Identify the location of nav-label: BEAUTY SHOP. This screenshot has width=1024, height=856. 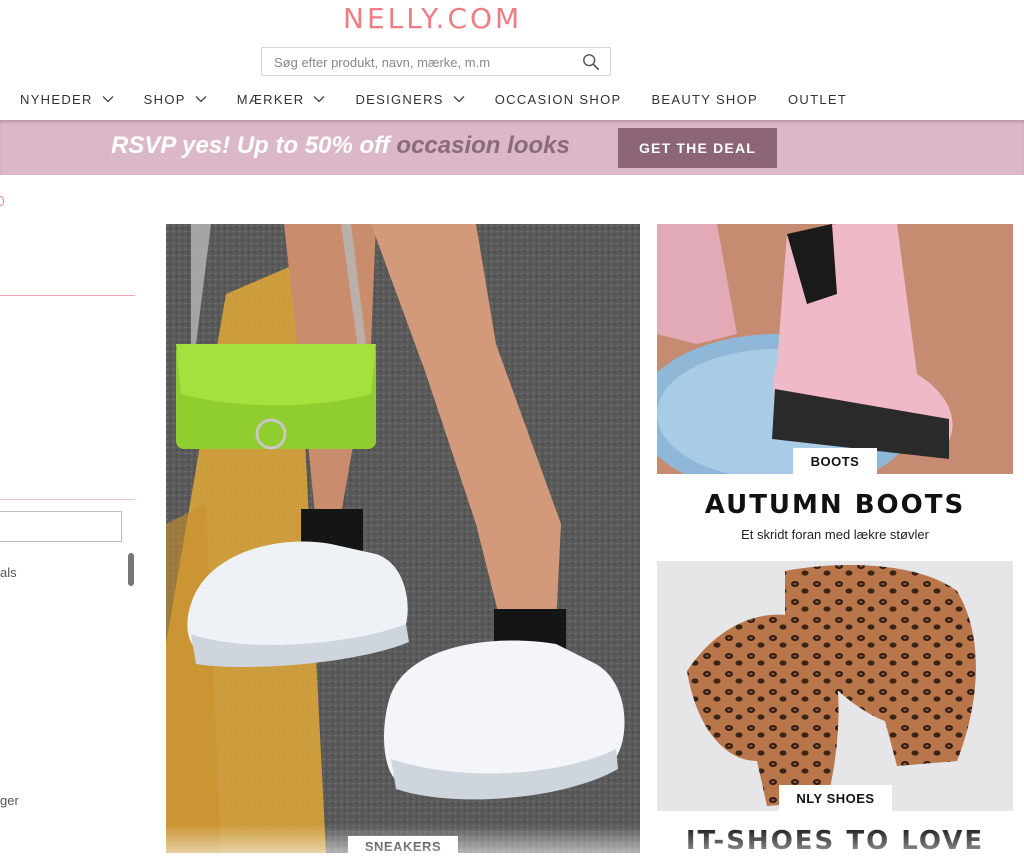
(704, 99).